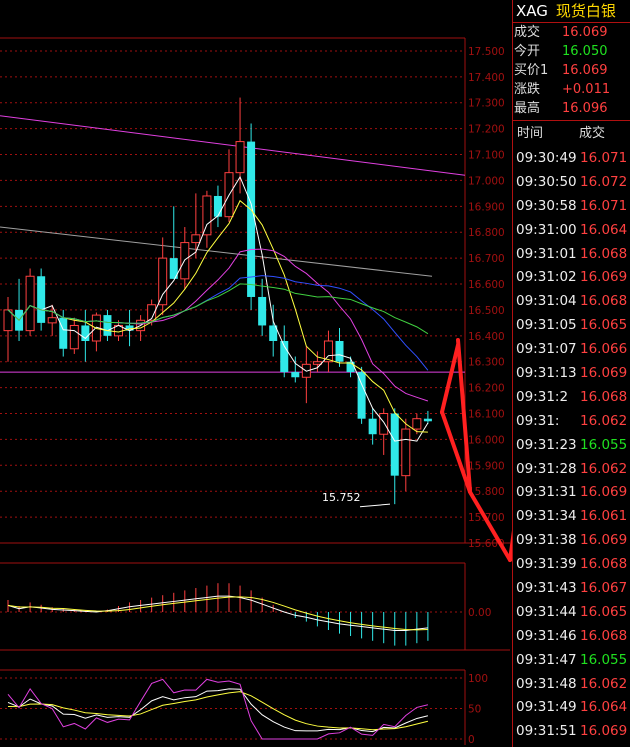 This screenshot has height=747, width=630. I want to click on quote-row: 成交 16.069, so click(571, 32).